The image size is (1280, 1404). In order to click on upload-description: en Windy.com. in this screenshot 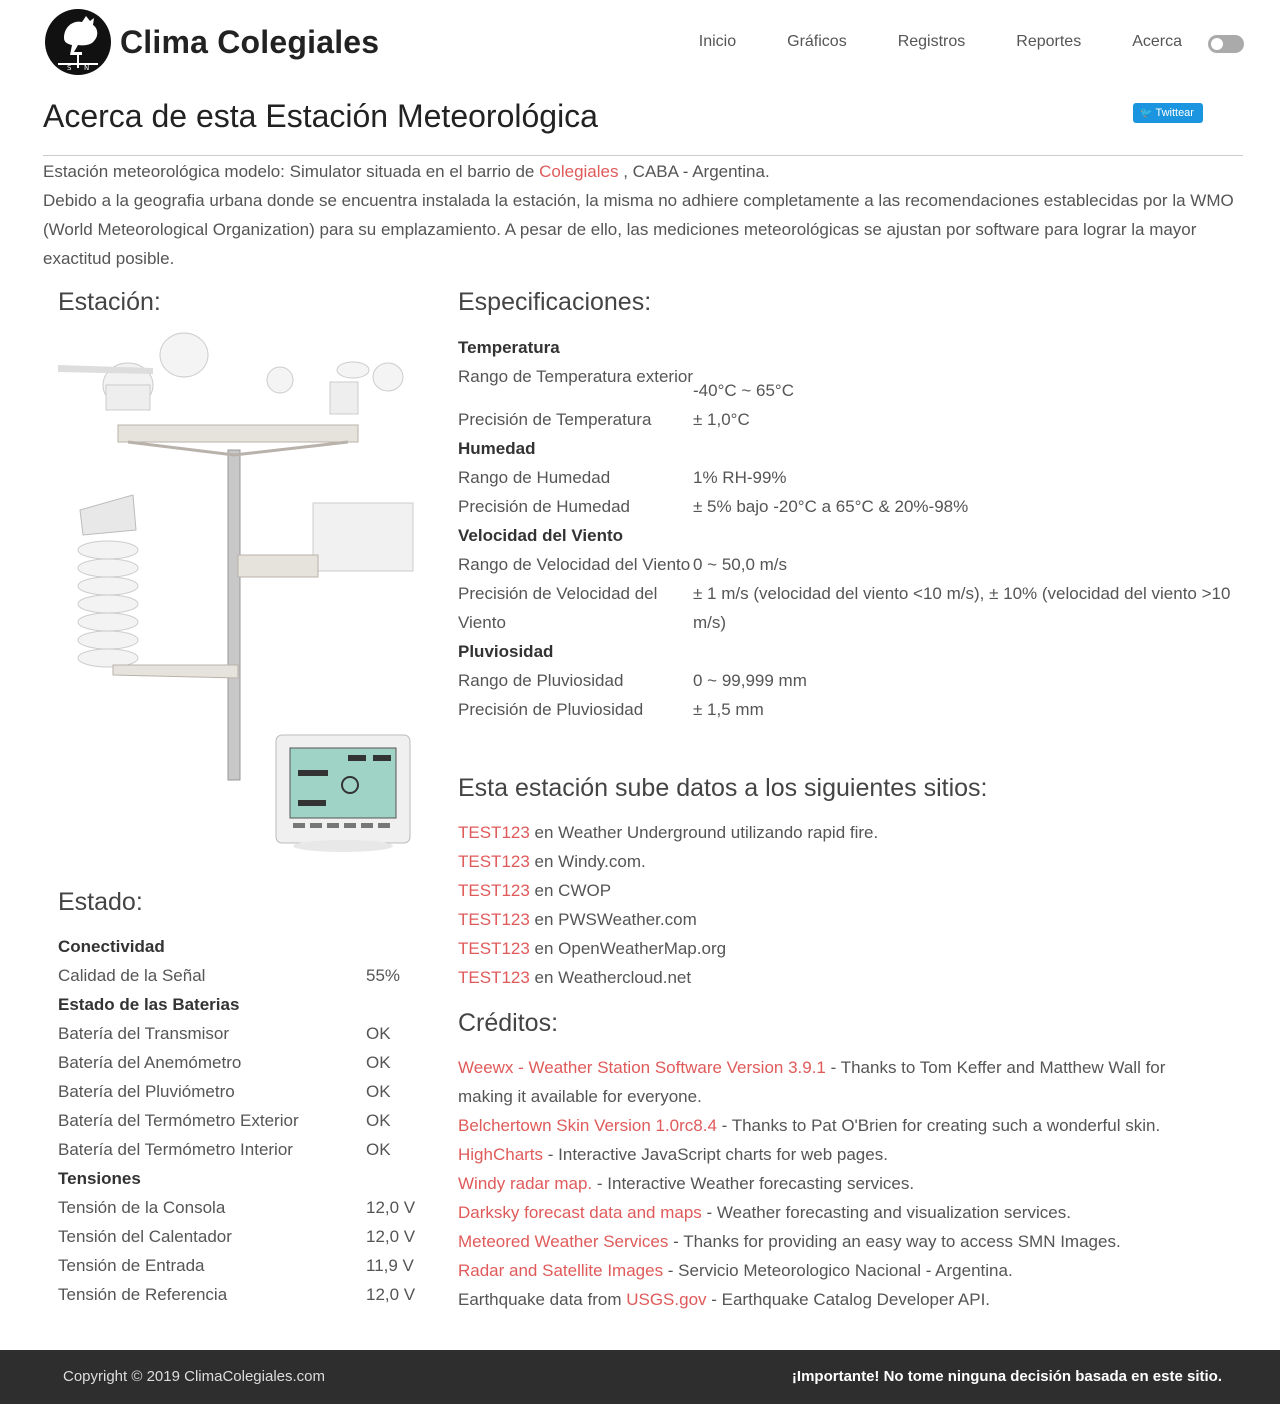, I will do `click(587, 861)`.